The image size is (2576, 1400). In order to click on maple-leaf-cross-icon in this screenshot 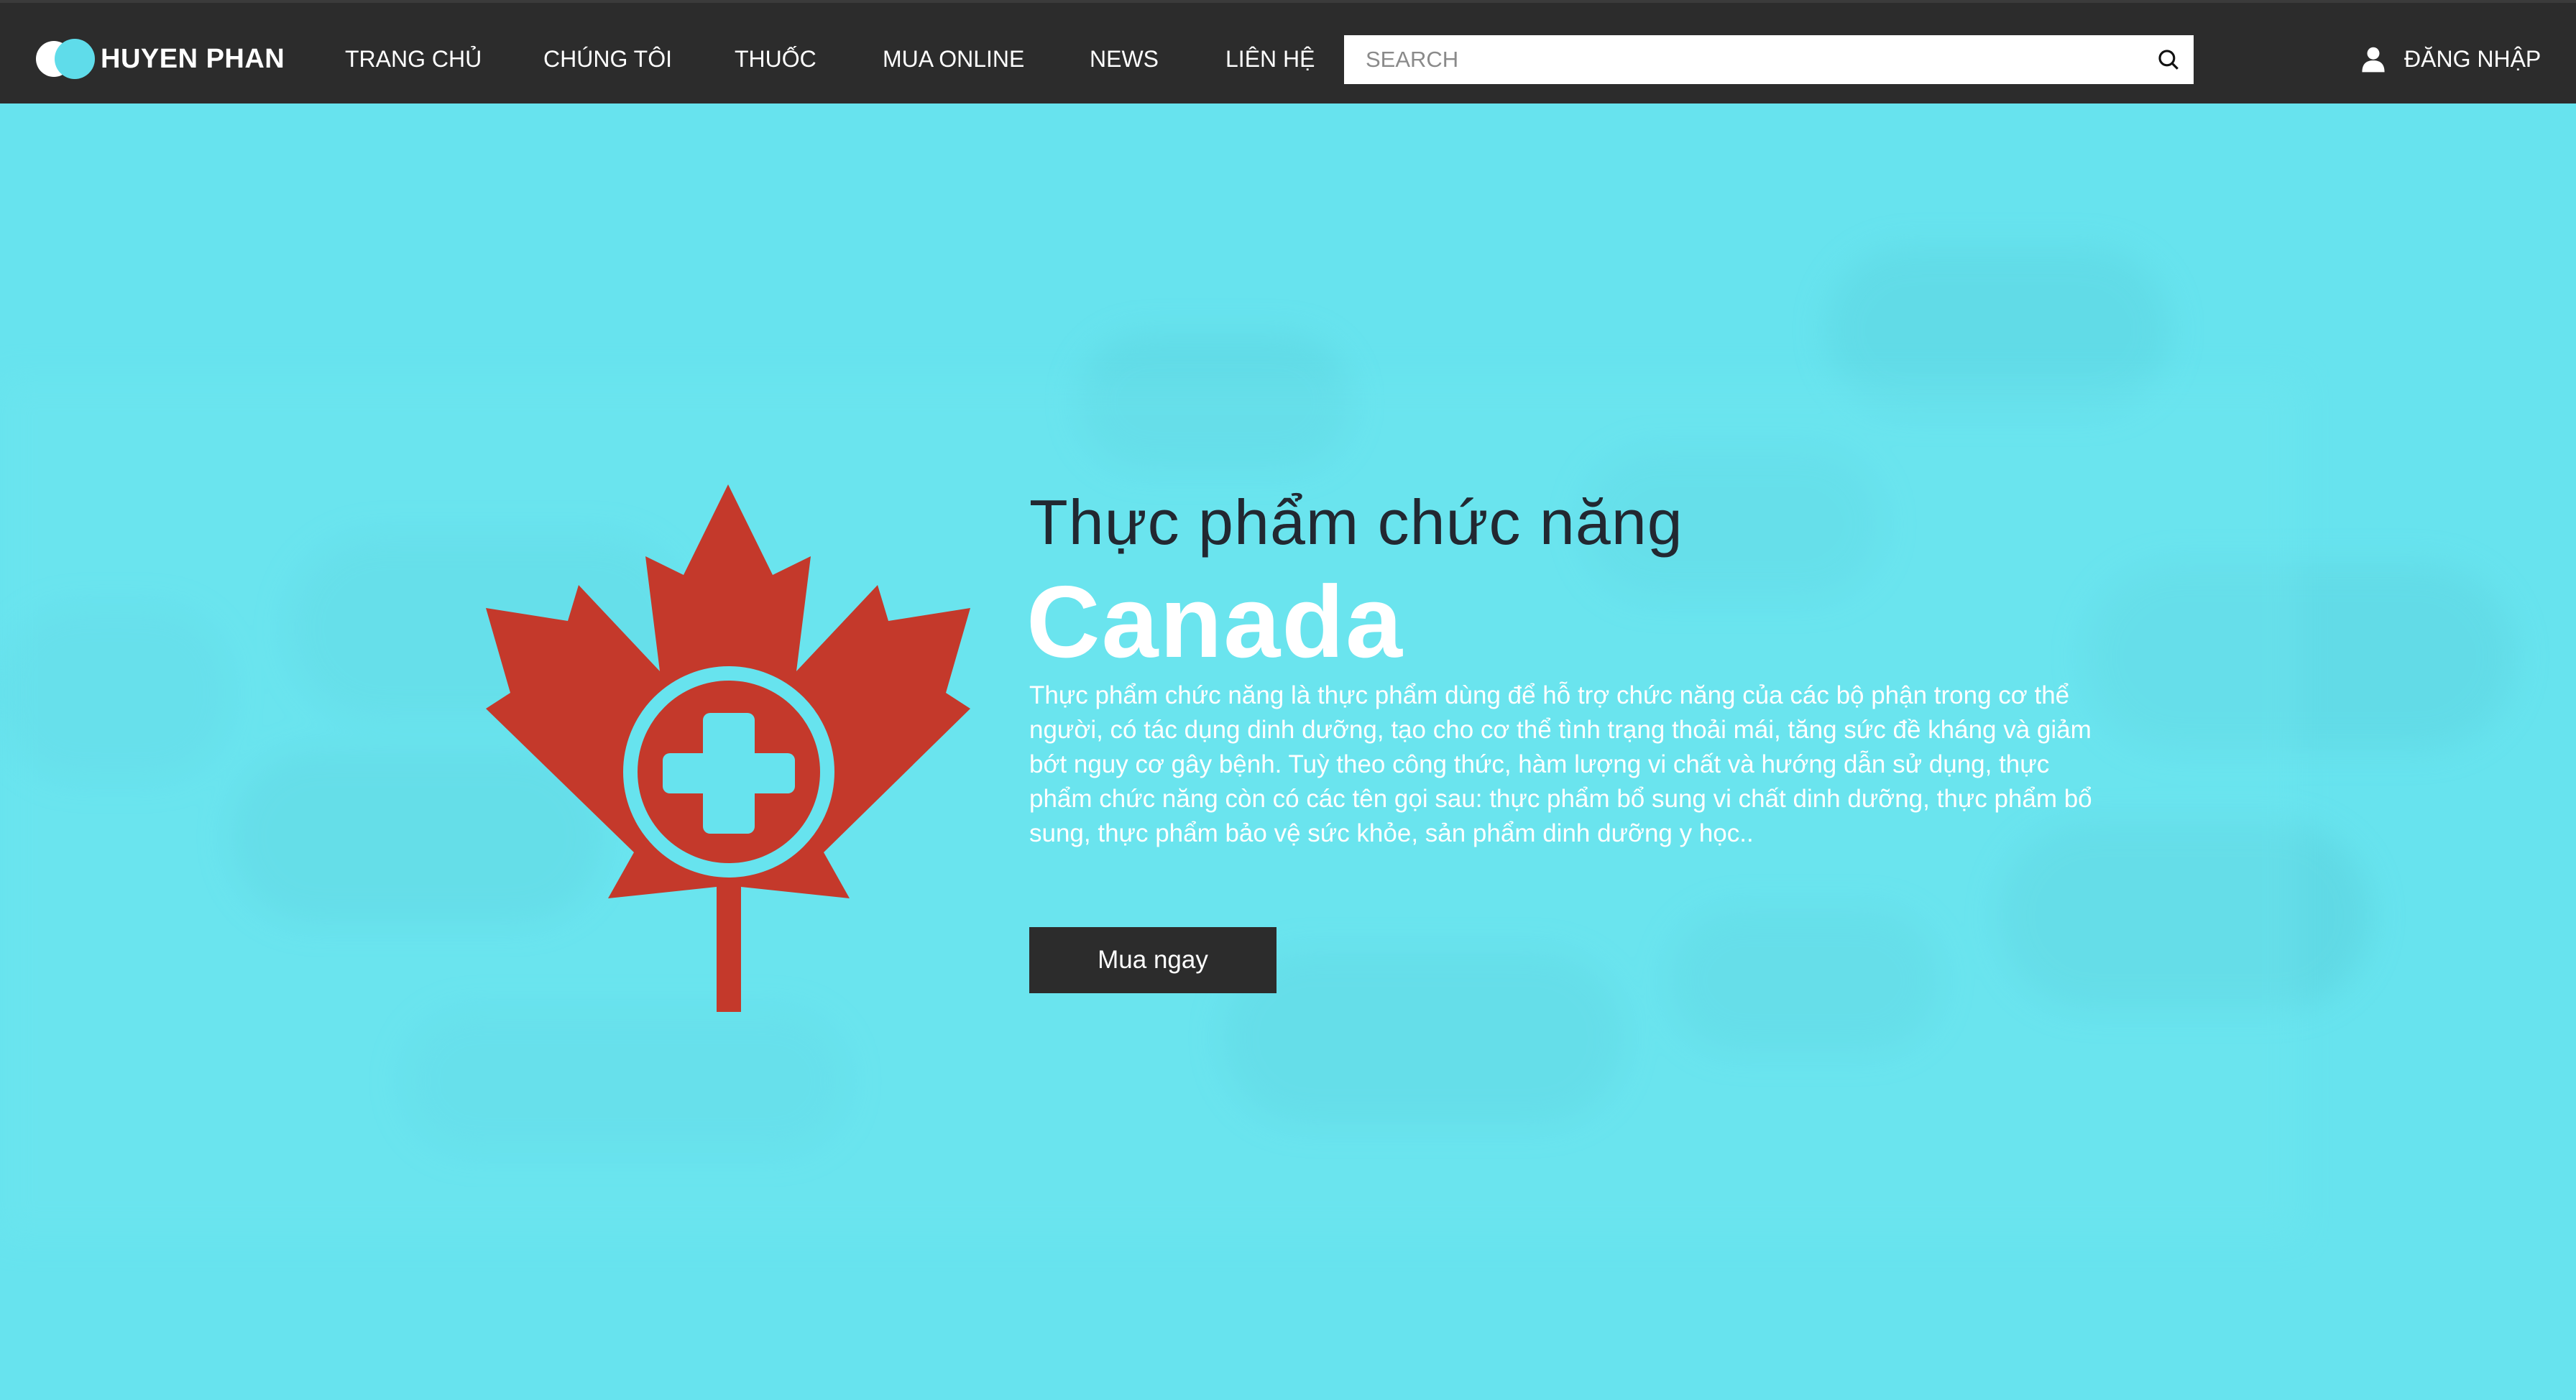, I will do `click(728, 748)`.